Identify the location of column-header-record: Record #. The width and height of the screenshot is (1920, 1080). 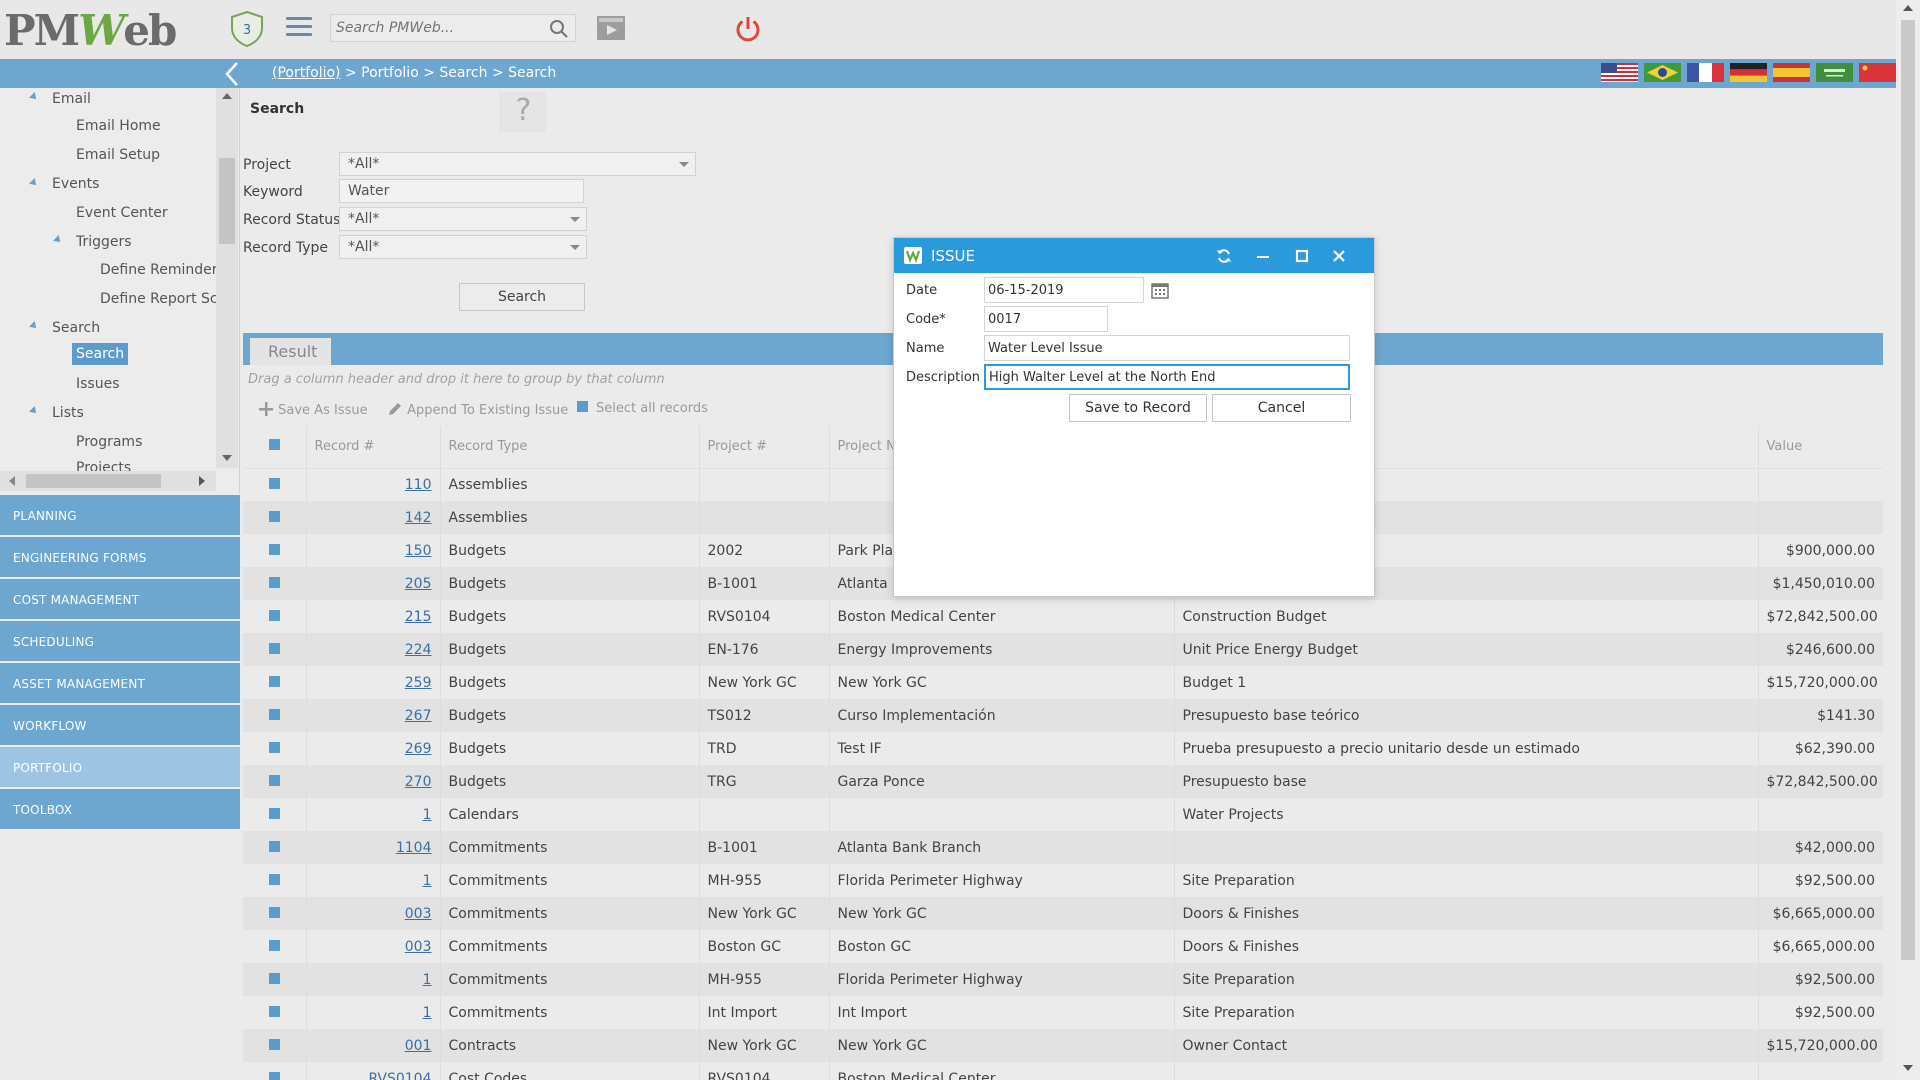
(372, 447).